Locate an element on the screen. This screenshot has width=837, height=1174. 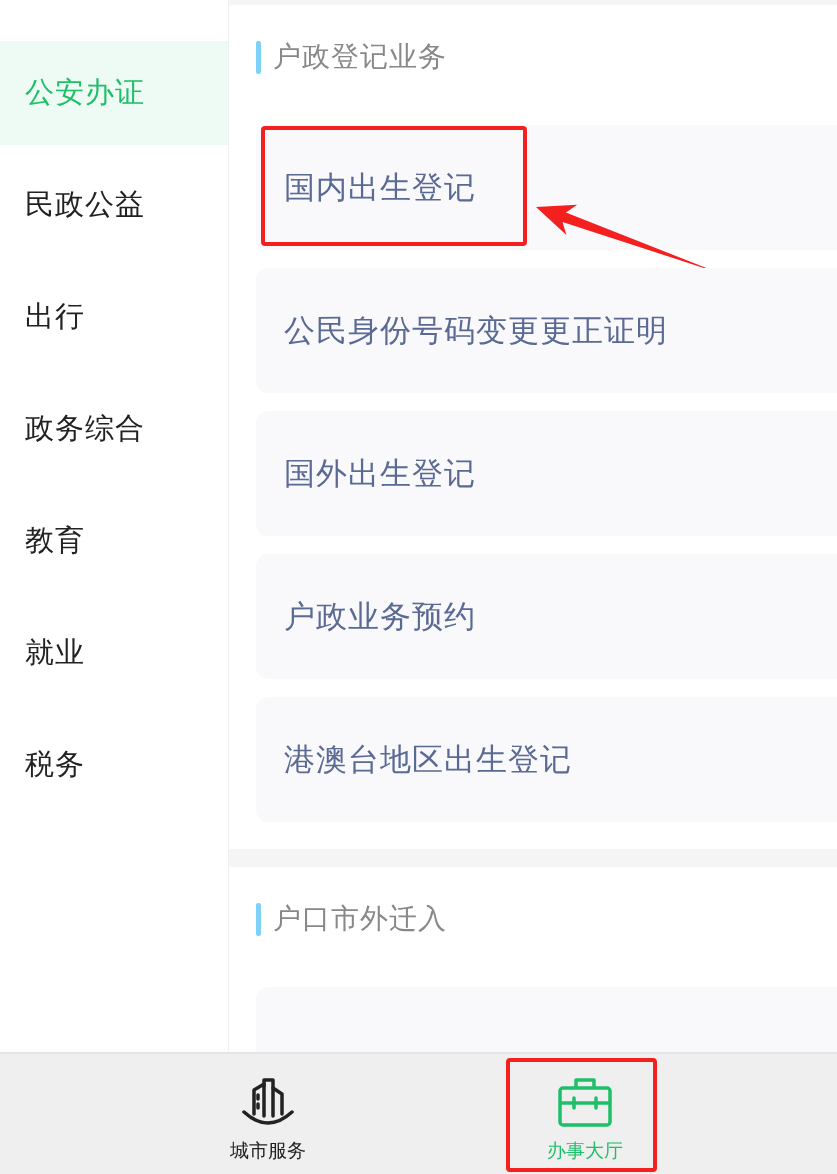
service-card: 户政业务预约 is located at coordinates (546, 616).